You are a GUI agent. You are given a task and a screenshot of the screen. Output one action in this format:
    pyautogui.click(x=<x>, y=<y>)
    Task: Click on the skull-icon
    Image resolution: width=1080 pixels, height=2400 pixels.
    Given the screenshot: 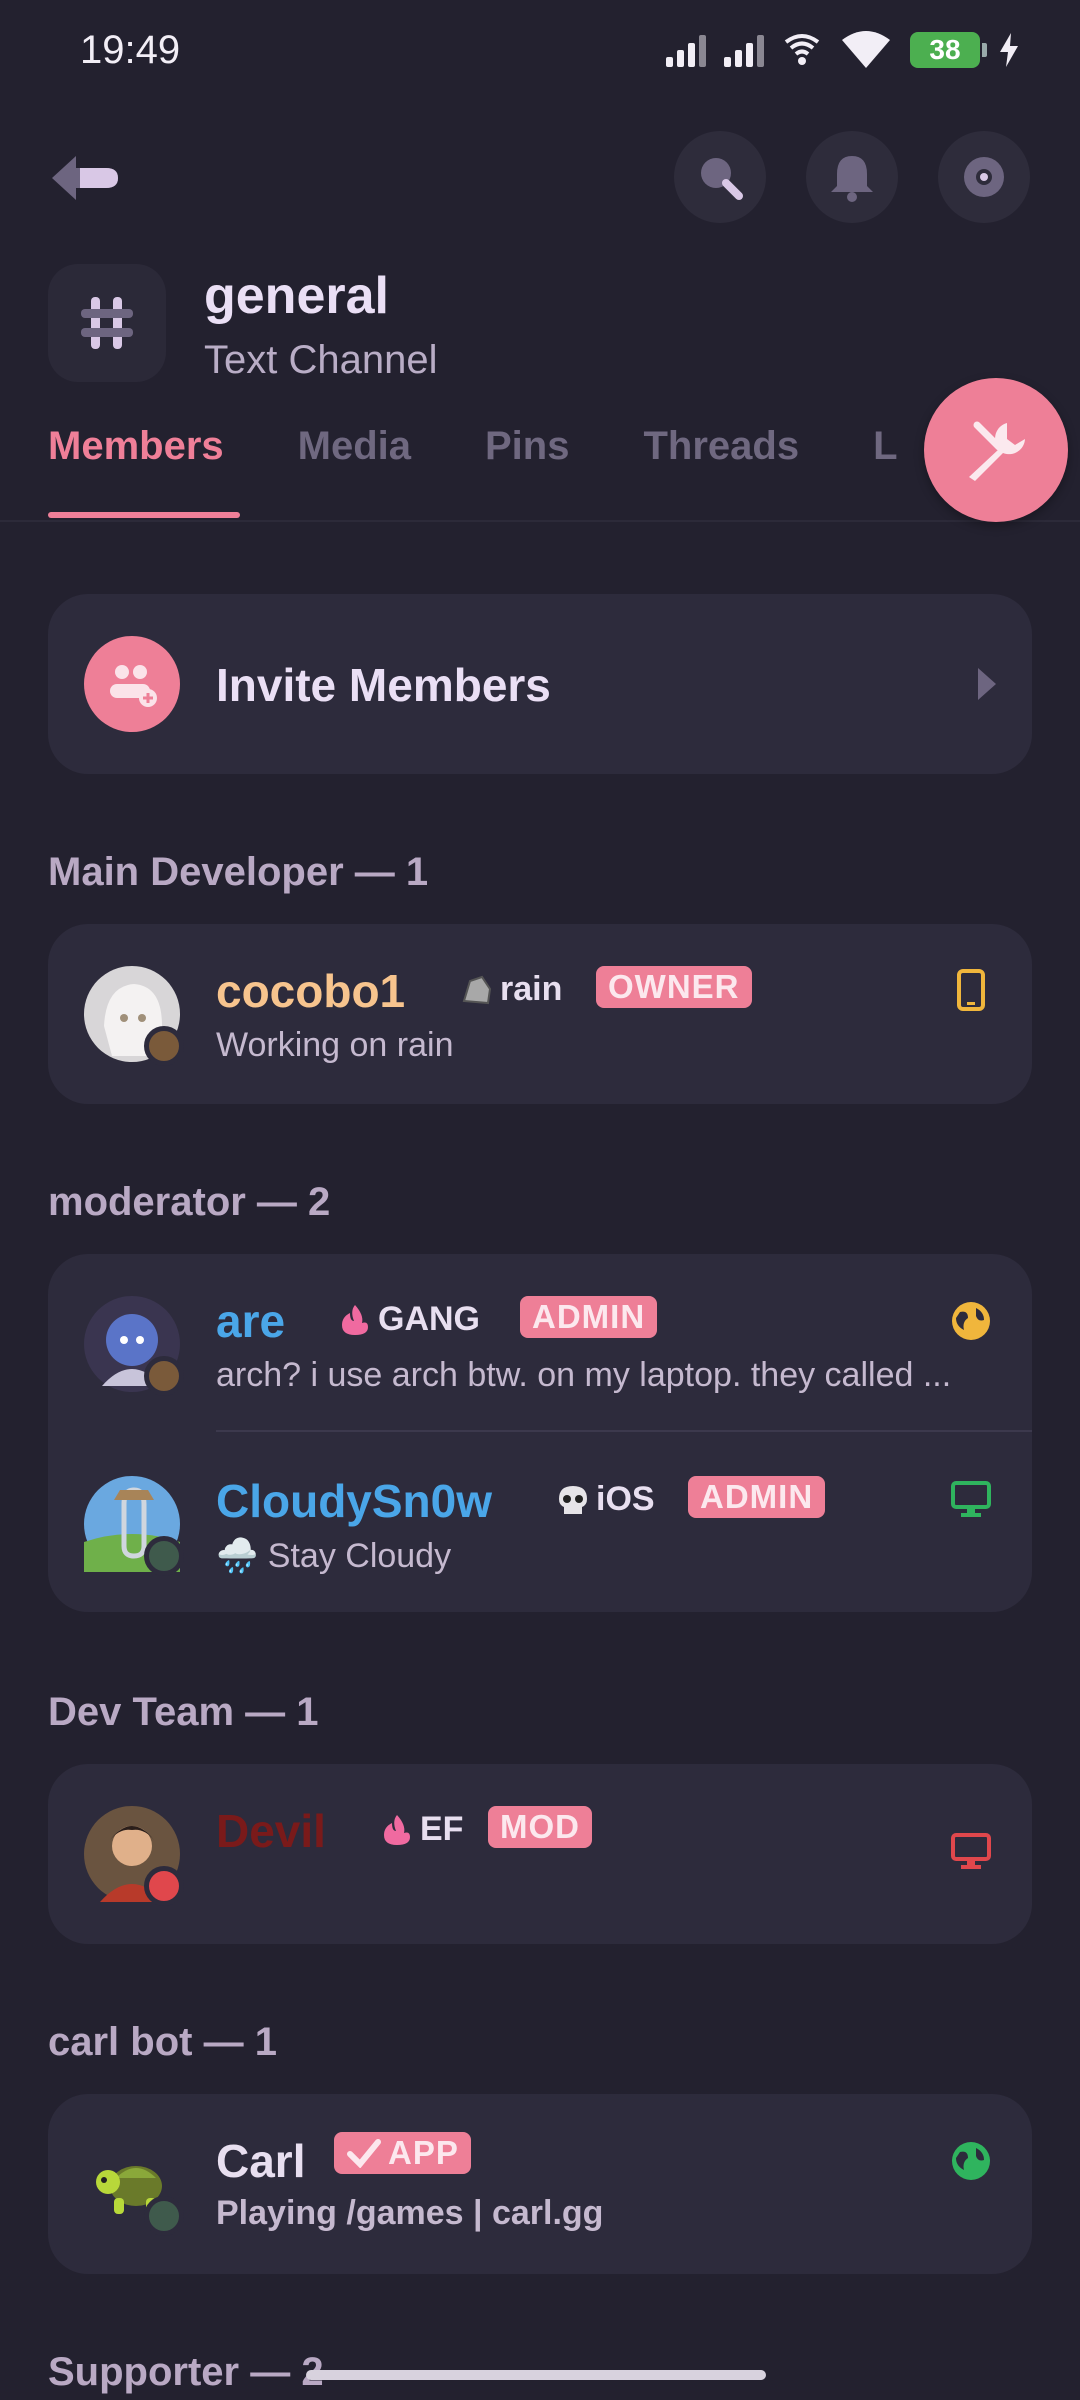 What is the action you would take?
    pyautogui.click(x=573, y=1499)
    